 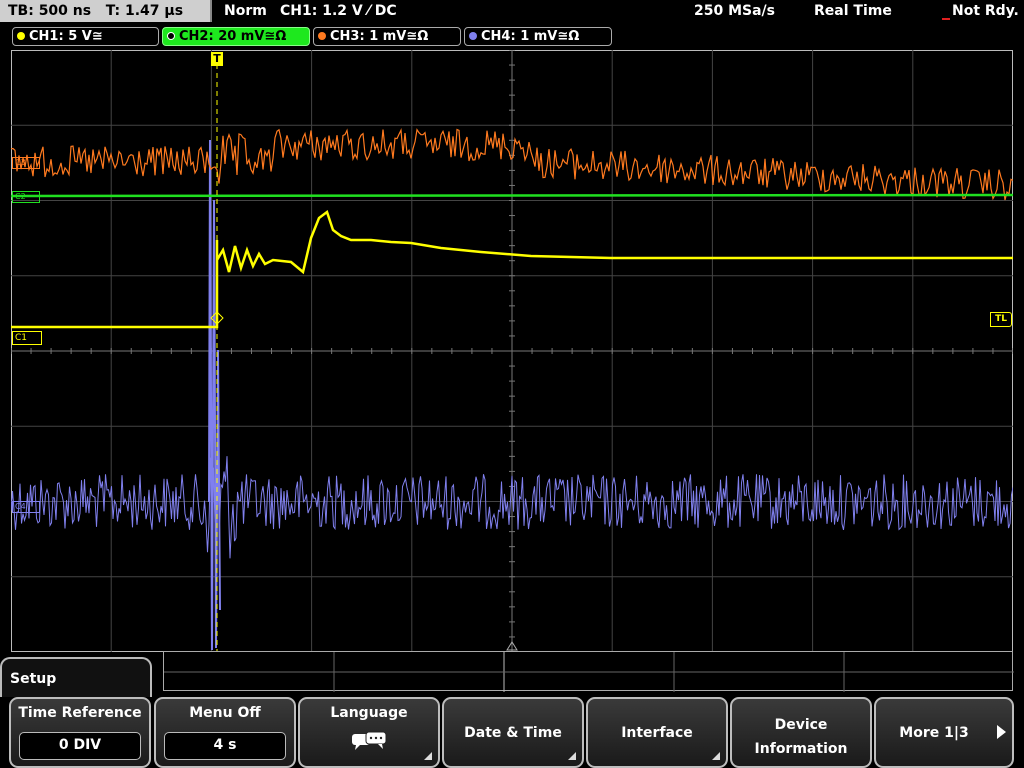 What do you see at coordinates (934, 733) in the screenshot?
I see `more-label: More 1|3` at bounding box center [934, 733].